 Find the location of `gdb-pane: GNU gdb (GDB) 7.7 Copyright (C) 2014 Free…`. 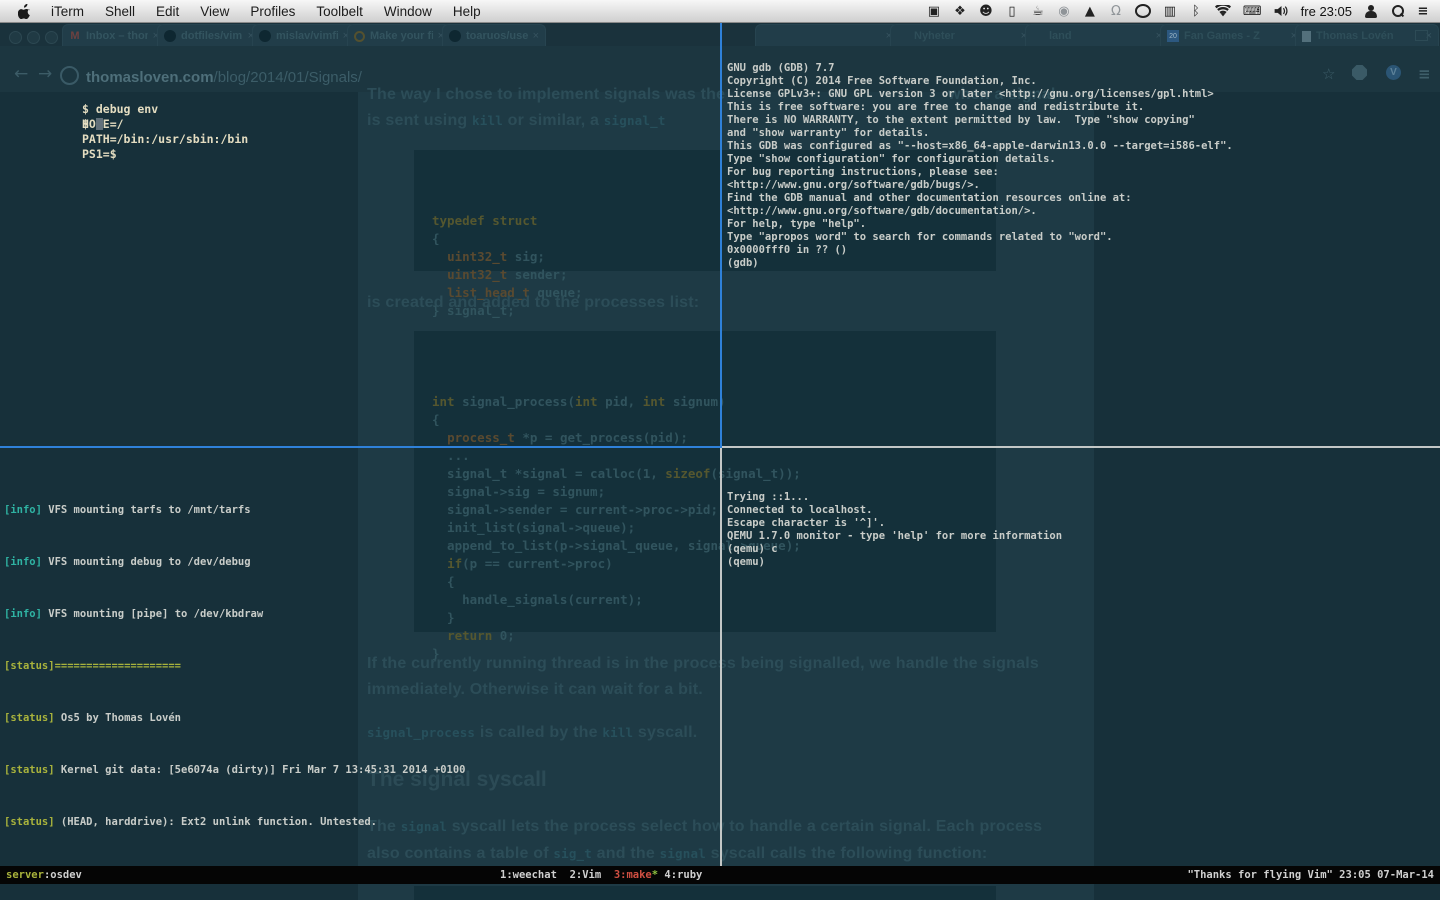

gdb-pane: GNU gdb (GDB) 7.7 Copyright (C) 2014 Free… is located at coordinates (980, 146).